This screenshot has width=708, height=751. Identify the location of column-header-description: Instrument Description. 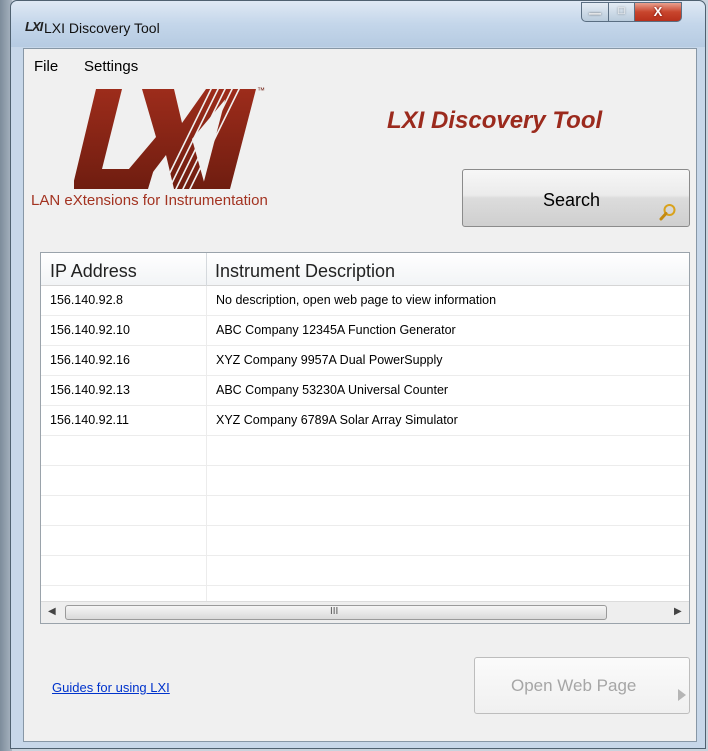
(305, 271).